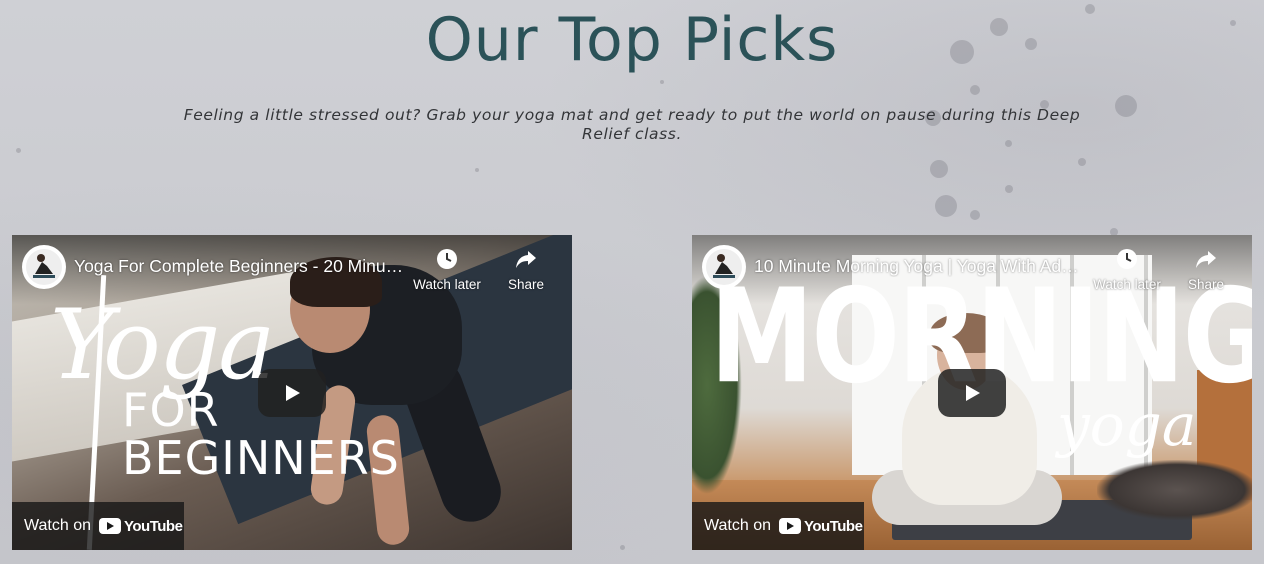 Image resolution: width=1264 pixels, height=564 pixels. What do you see at coordinates (163, 345) in the screenshot?
I see `thumbnail-text-script: Yoga` at bounding box center [163, 345].